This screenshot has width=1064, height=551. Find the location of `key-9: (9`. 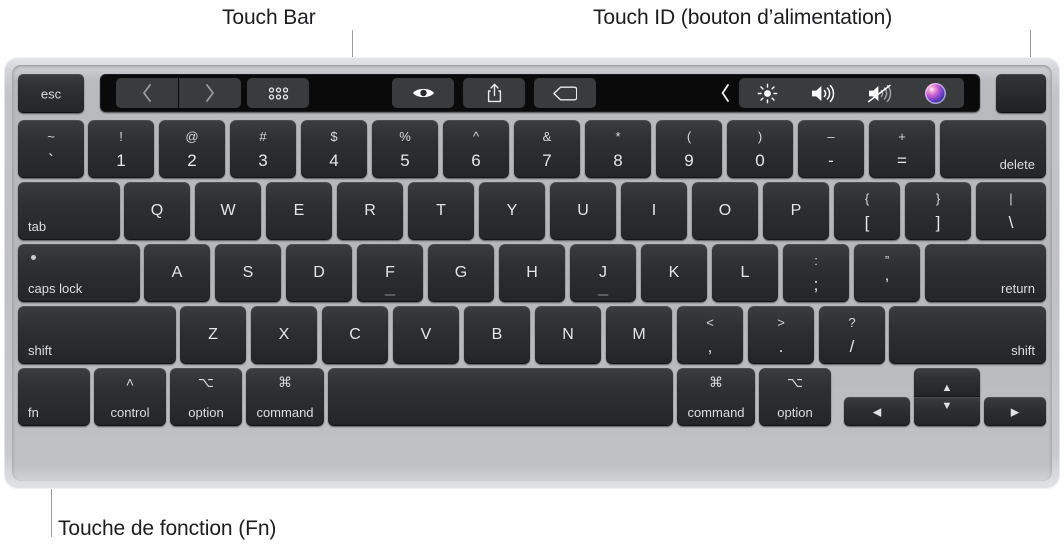

key-9: (9 is located at coordinates (689, 149).